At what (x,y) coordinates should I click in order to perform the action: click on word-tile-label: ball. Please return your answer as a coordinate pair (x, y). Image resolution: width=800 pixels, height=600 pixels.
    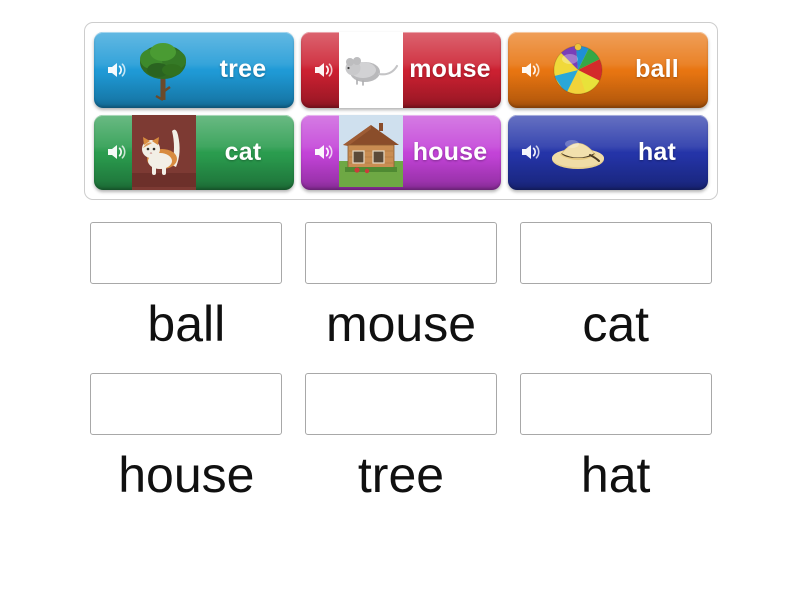
    Looking at the image, I should click on (657, 69).